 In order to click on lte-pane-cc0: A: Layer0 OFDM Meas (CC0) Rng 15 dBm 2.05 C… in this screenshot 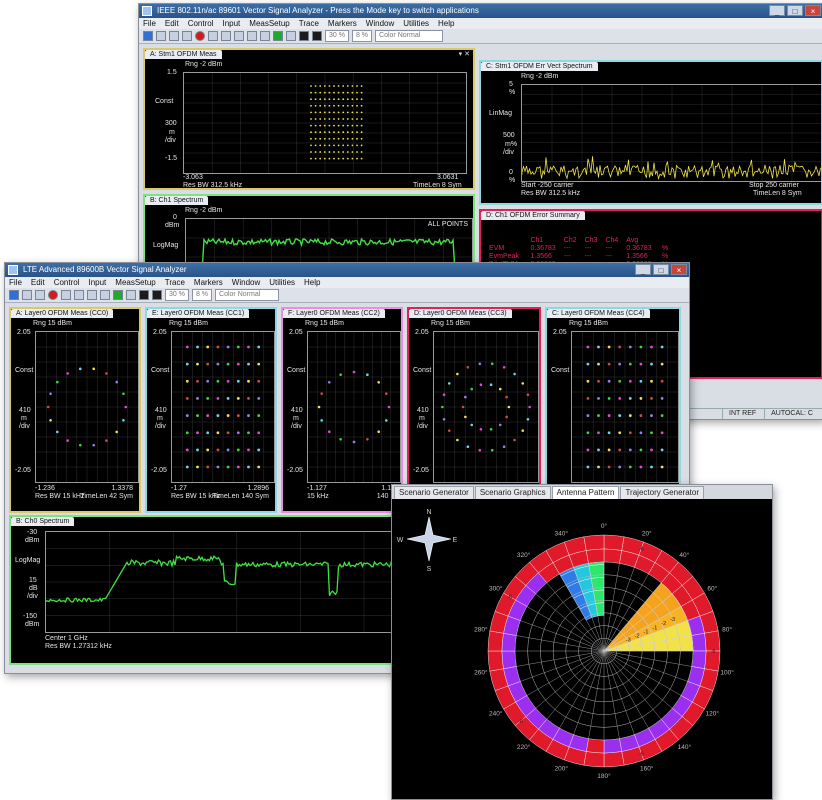, I will do `click(75, 410)`.